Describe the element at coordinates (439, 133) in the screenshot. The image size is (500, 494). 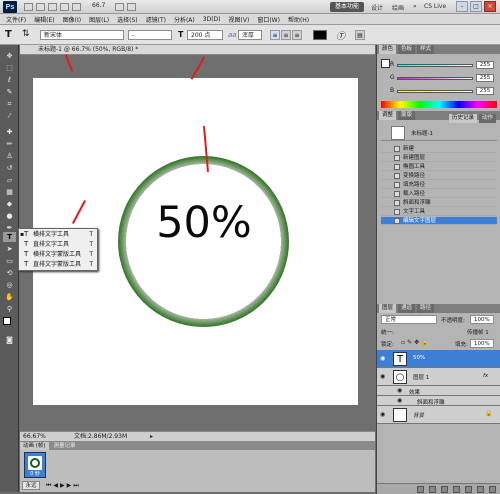
I see `history-snapshot: 未标题-1` at that location.